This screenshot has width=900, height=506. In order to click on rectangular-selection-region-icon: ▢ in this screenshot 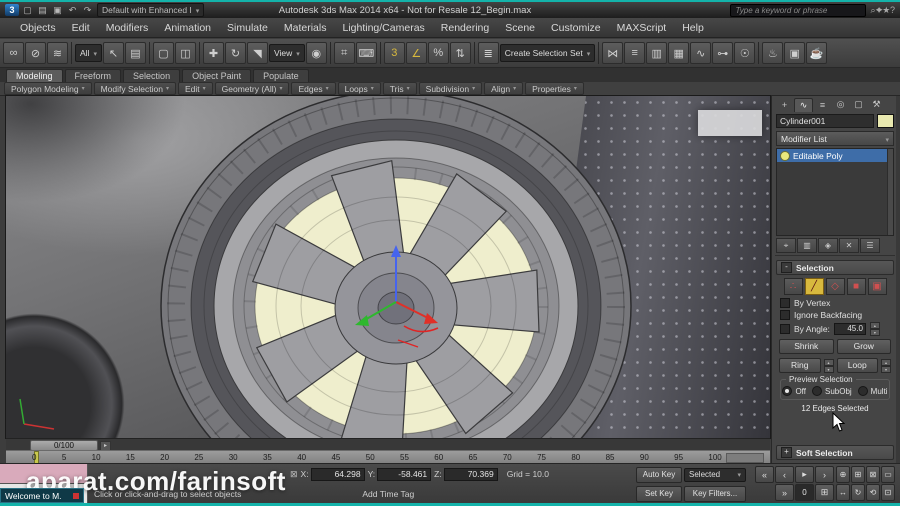, I will do `click(163, 53)`.